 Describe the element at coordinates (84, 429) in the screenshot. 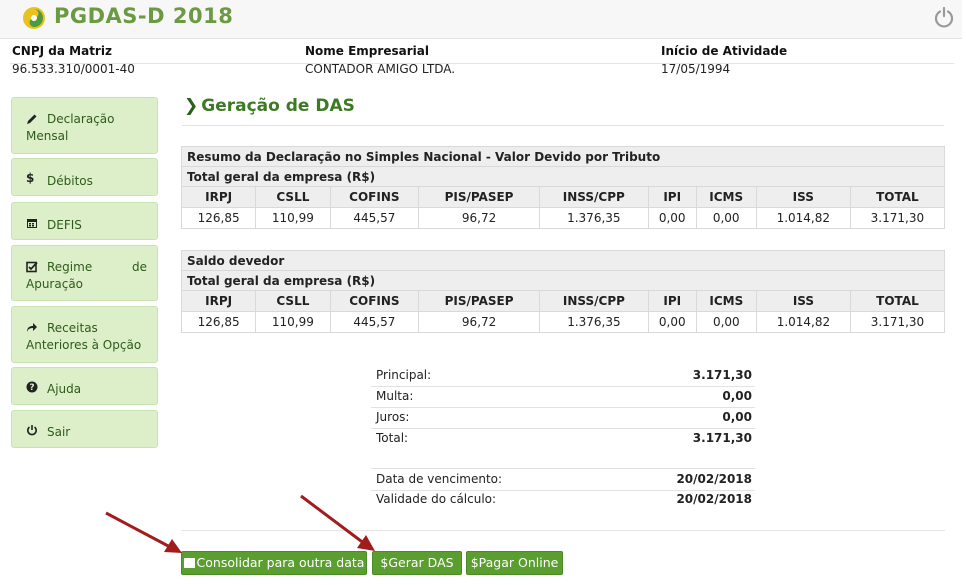

I see `sidebar-item-sair: Sair` at that location.